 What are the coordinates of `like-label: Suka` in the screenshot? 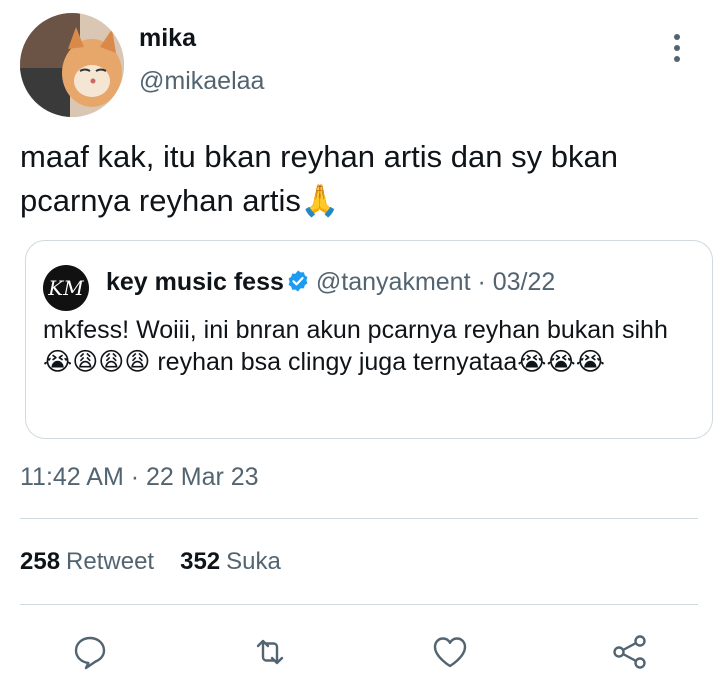 It's located at (253, 561).